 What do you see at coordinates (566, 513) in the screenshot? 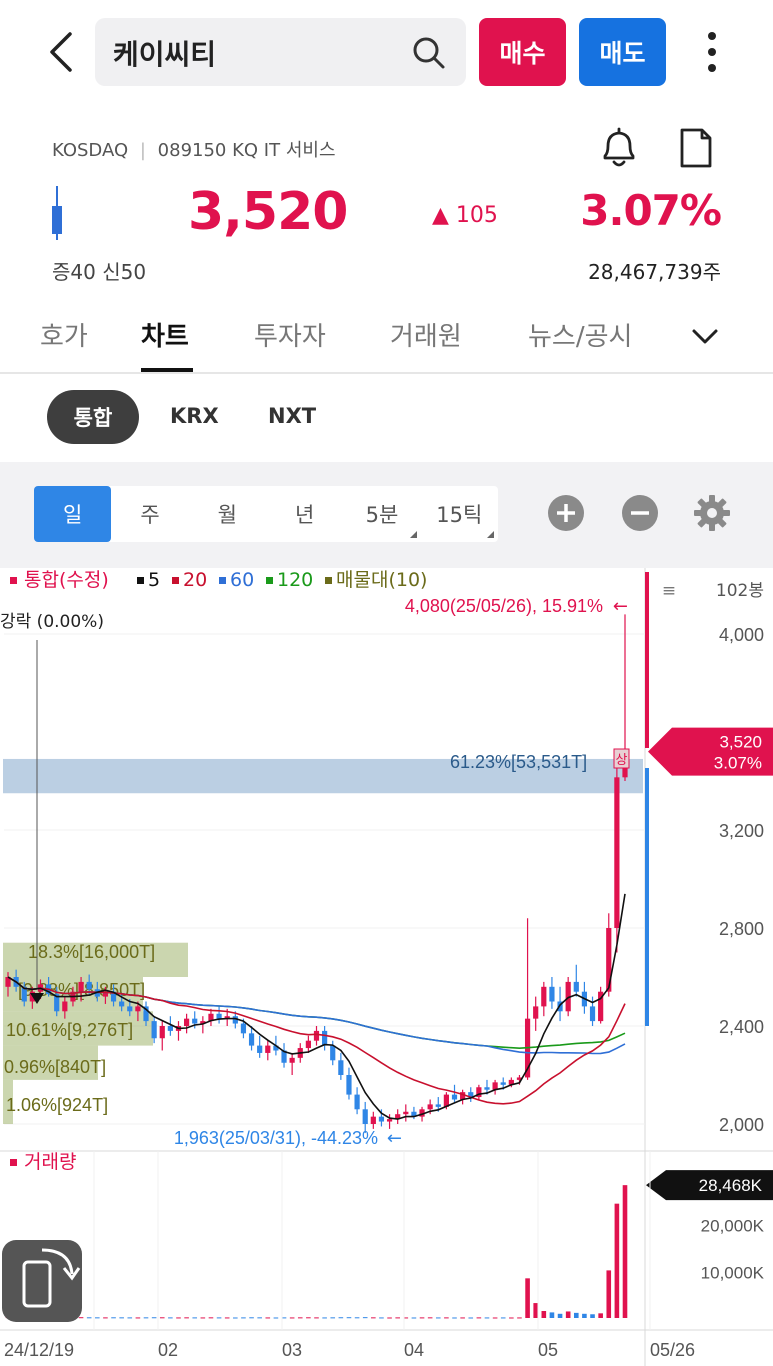
I see `zoom-in-icon` at bounding box center [566, 513].